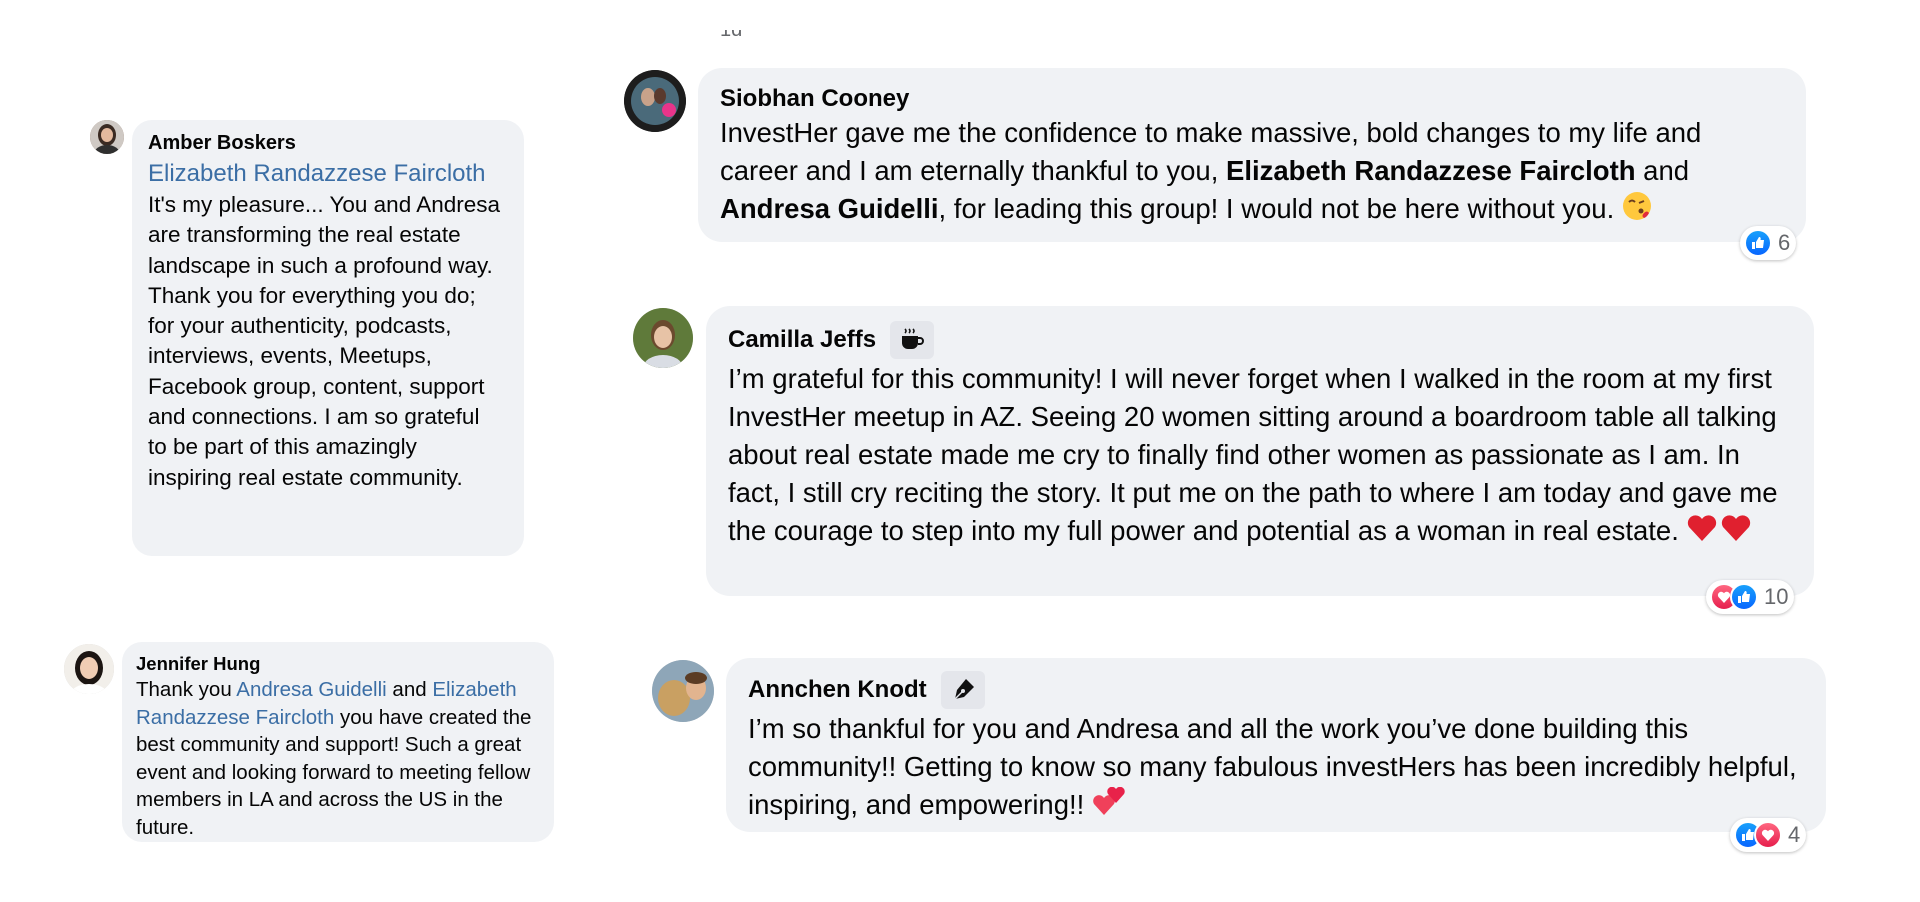 This screenshot has height=902, width=1920. I want to click on two-red-hearts-emoji-icon, so click(1720, 533).